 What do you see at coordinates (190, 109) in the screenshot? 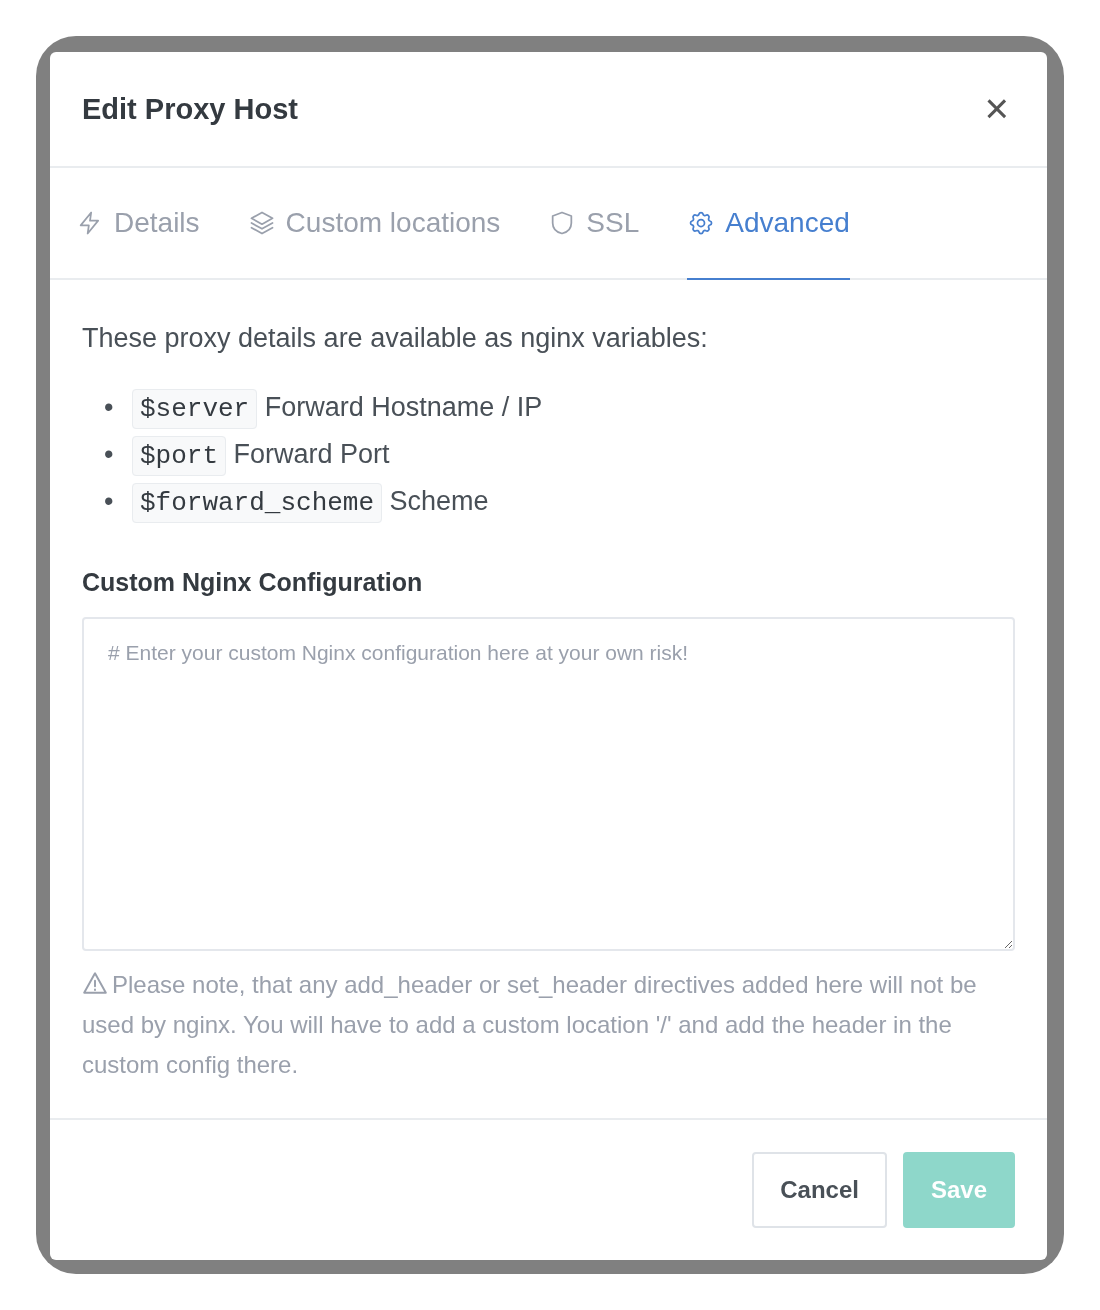
I see `dialog-title: Edit Proxy Host` at bounding box center [190, 109].